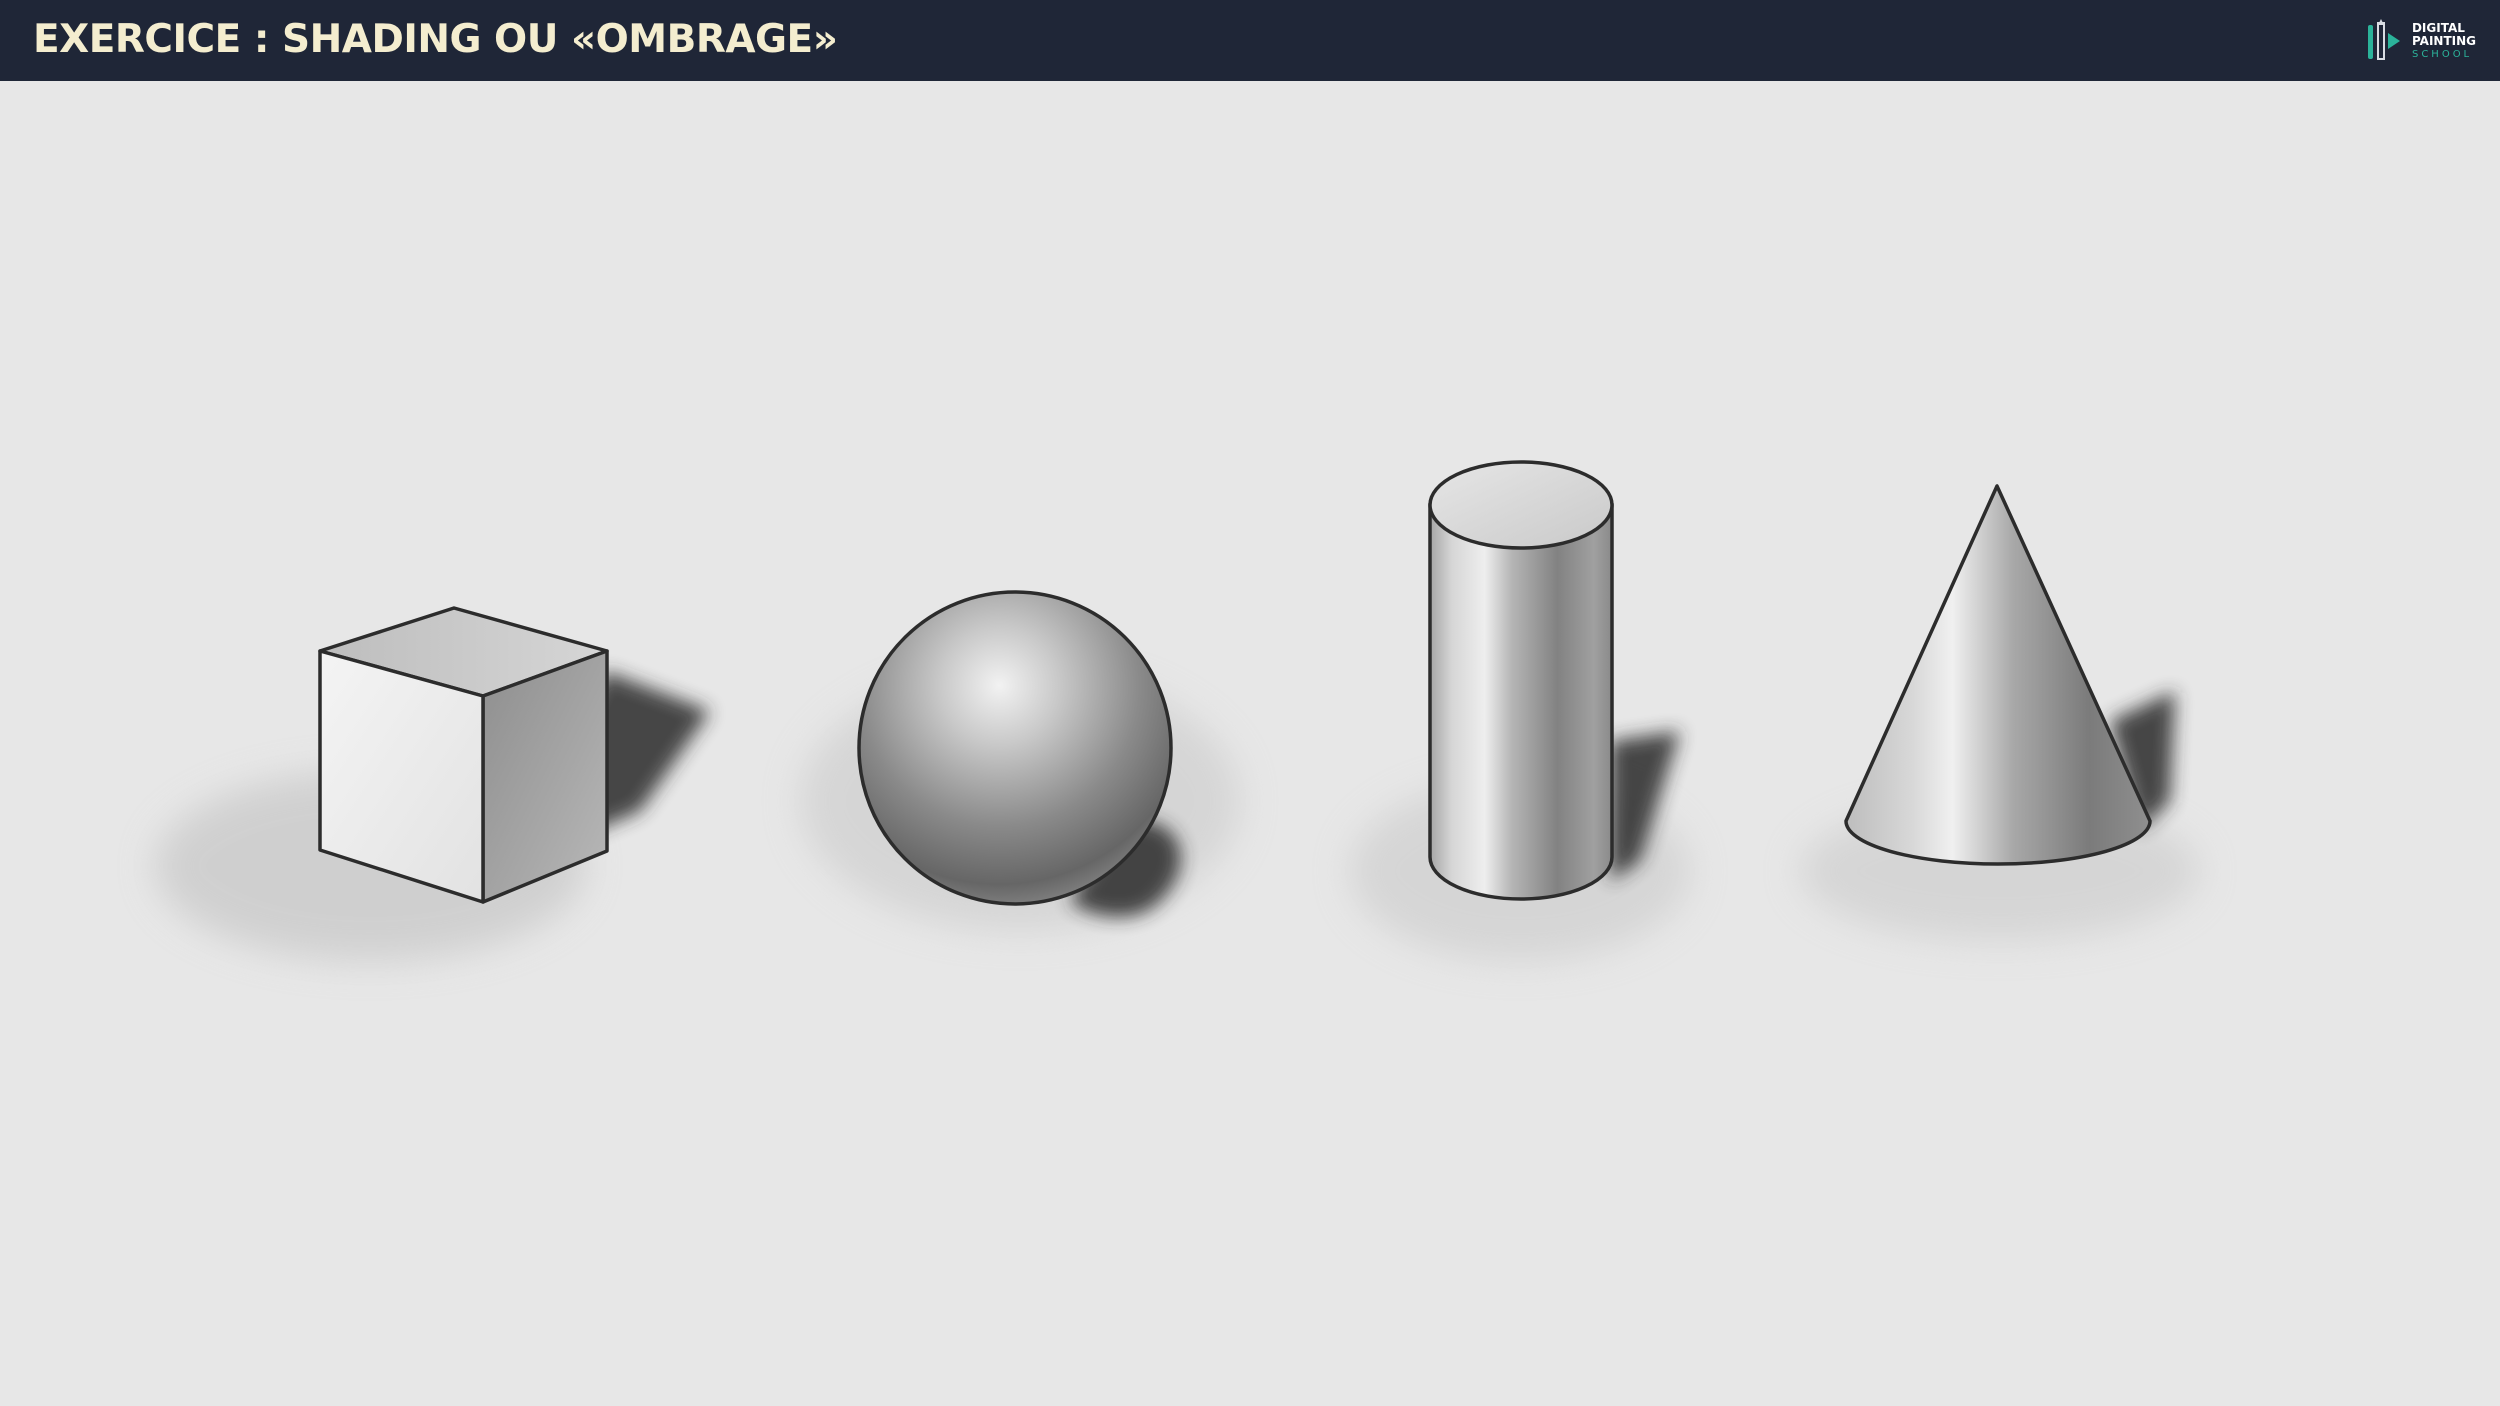 This screenshot has width=2500, height=1406. I want to click on sphere-shape, so click(1020, 760).